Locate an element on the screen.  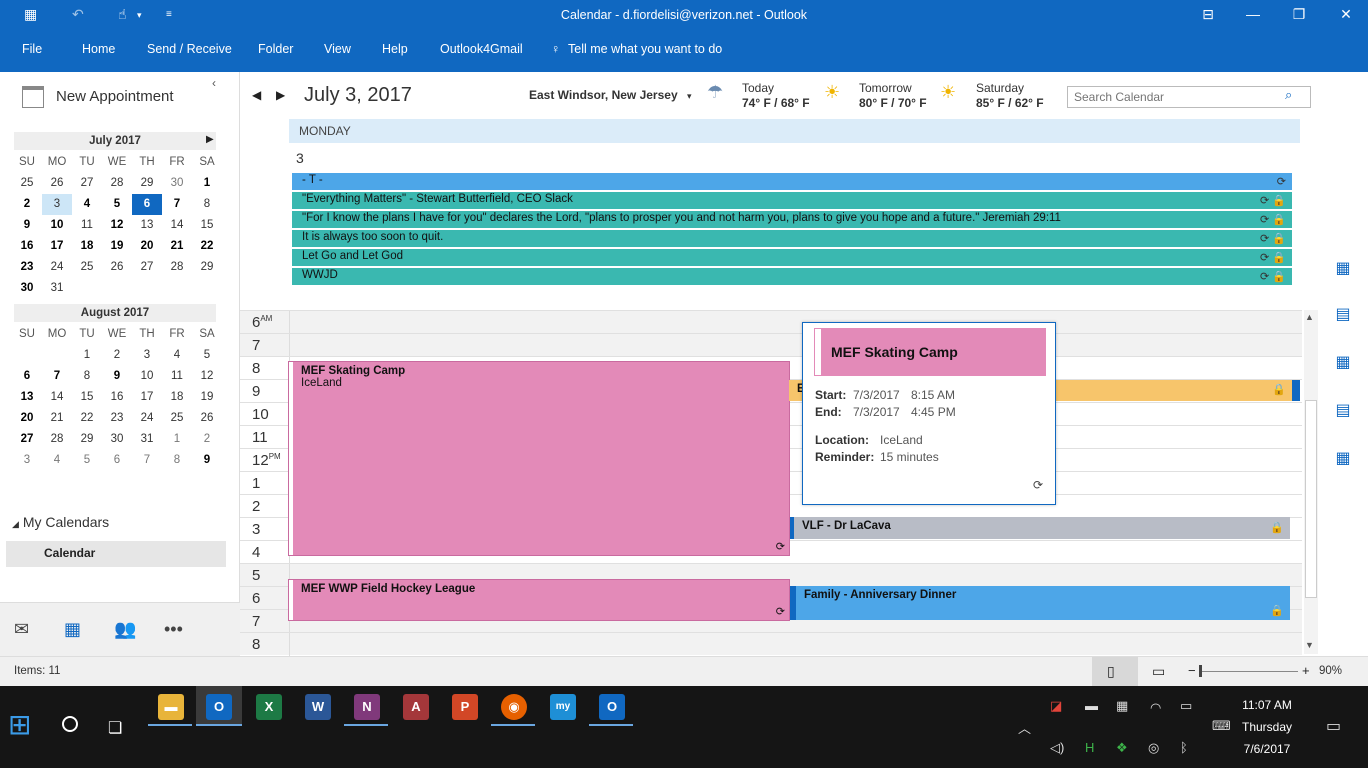
volume-icon: ◁) is located at coordinates (1057, 748).